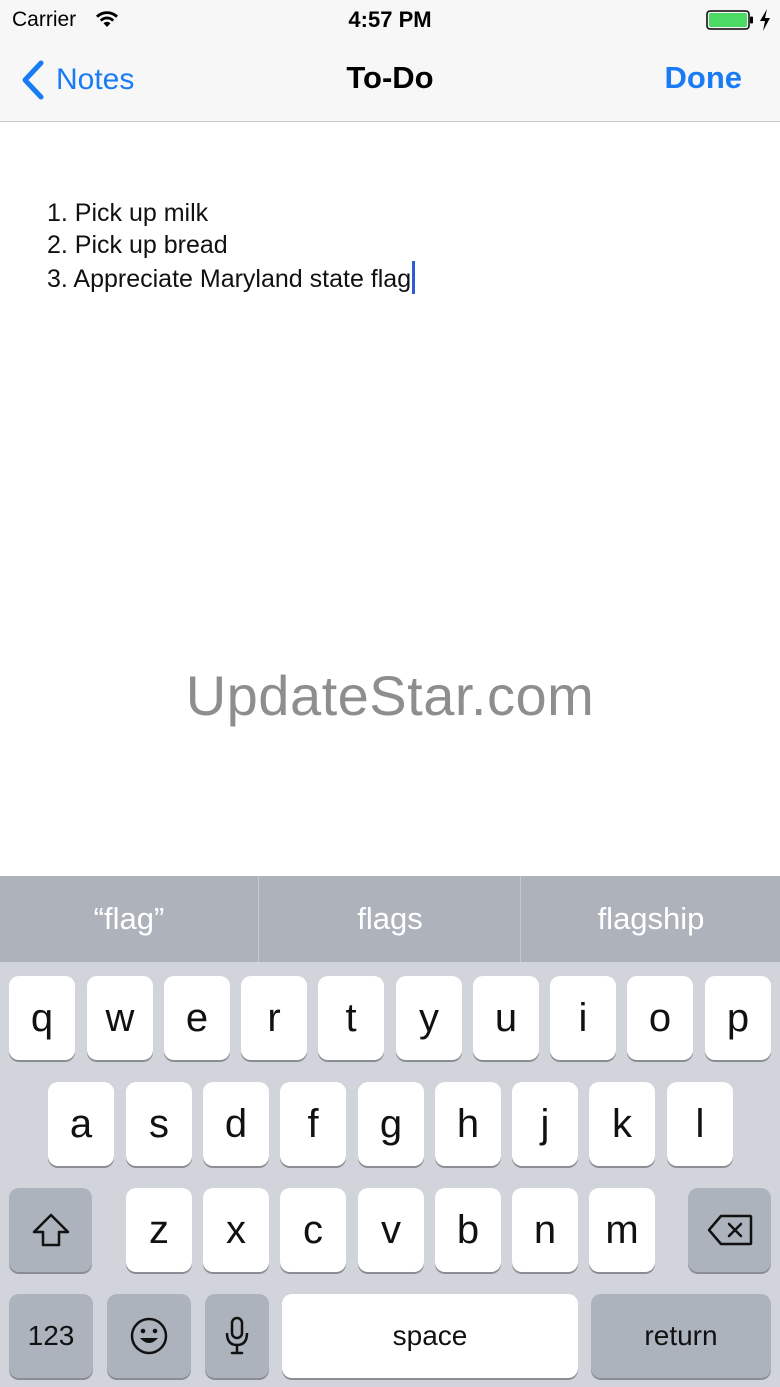 This screenshot has height=1387, width=780. Describe the element at coordinates (391, 1124) in the screenshot. I see `key-g: g` at that location.